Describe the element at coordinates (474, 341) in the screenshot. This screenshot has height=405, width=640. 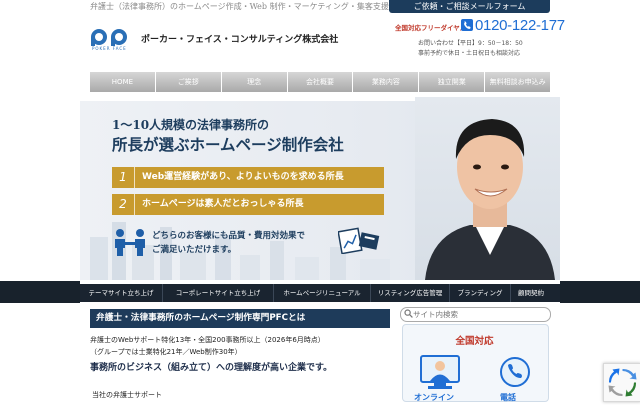
I see `nationwide-title: 全国対応` at that location.